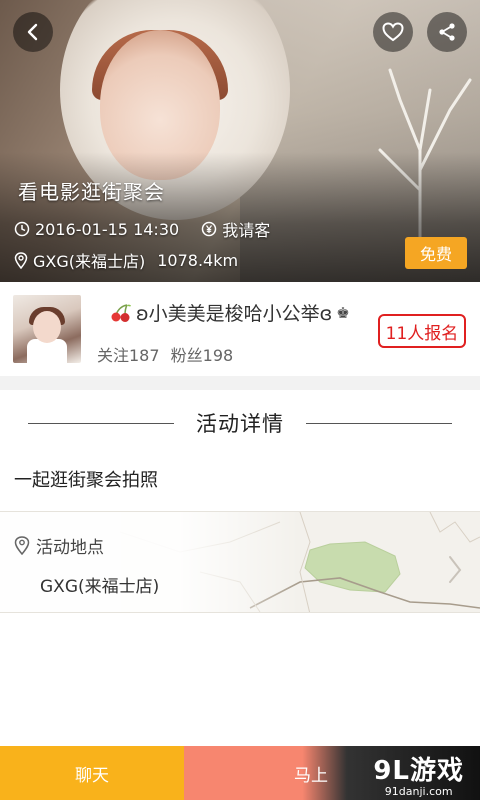 The width and height of the screenshot is (480, 800). I want to click on back-button, so click(33, 32).